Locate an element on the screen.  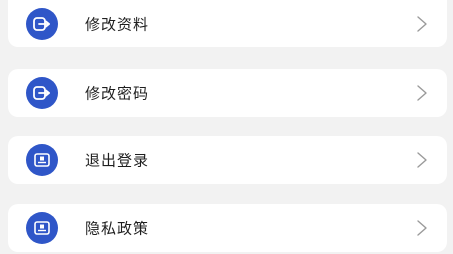
menu-item-label: 隐私政策 is located at coordinates (117, 228).